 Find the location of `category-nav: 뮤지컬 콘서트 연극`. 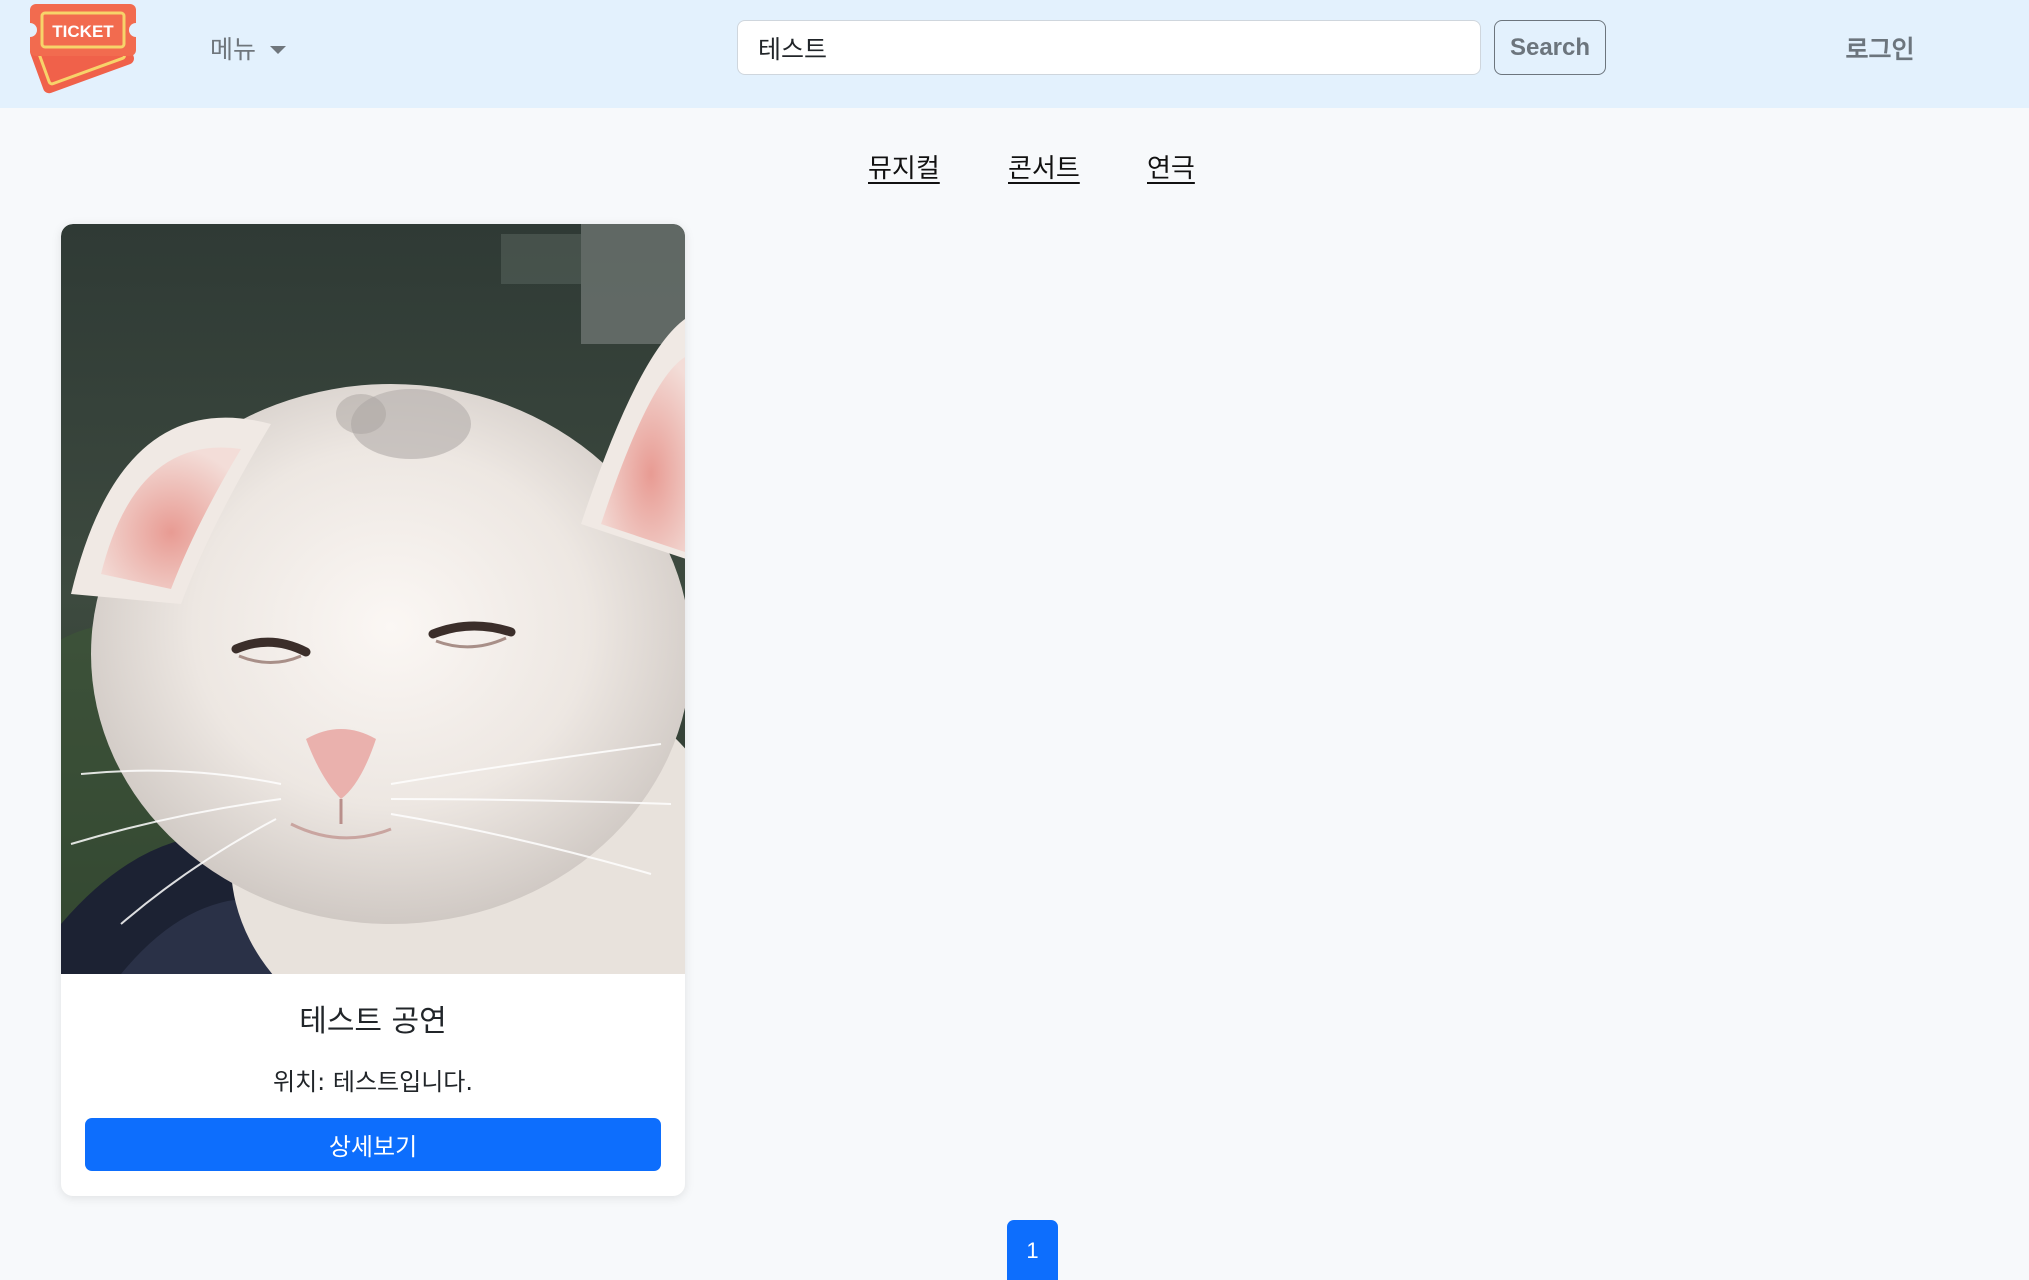

category-nav: 뮤지컬 콘서트 연극 is located at coordinates (1014, 168).